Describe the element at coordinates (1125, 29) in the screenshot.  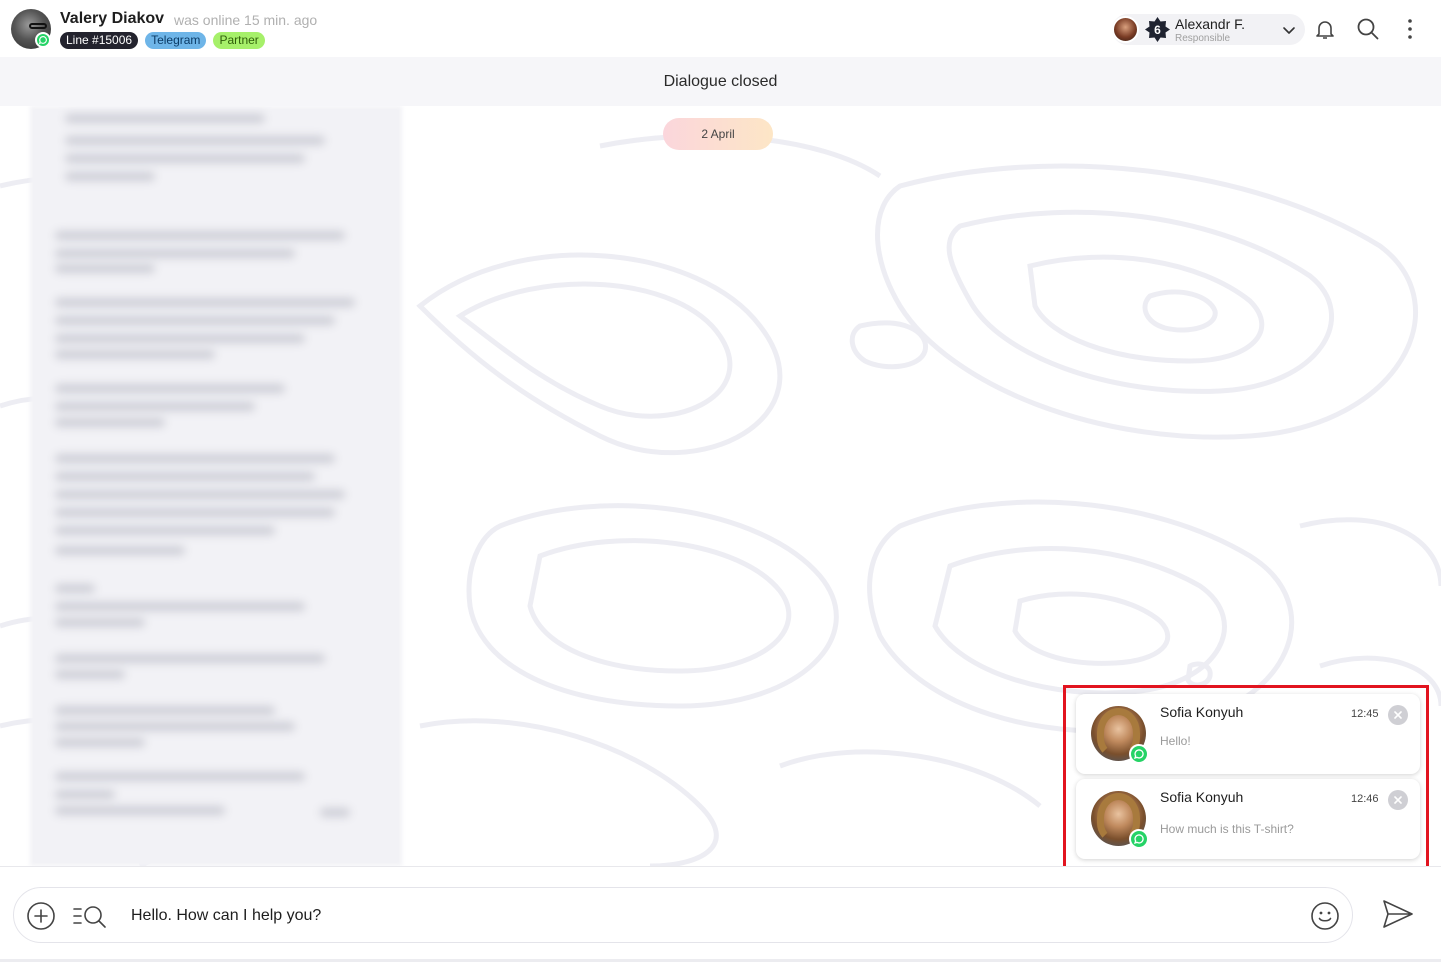
I see `responsible-avatar` at that location.